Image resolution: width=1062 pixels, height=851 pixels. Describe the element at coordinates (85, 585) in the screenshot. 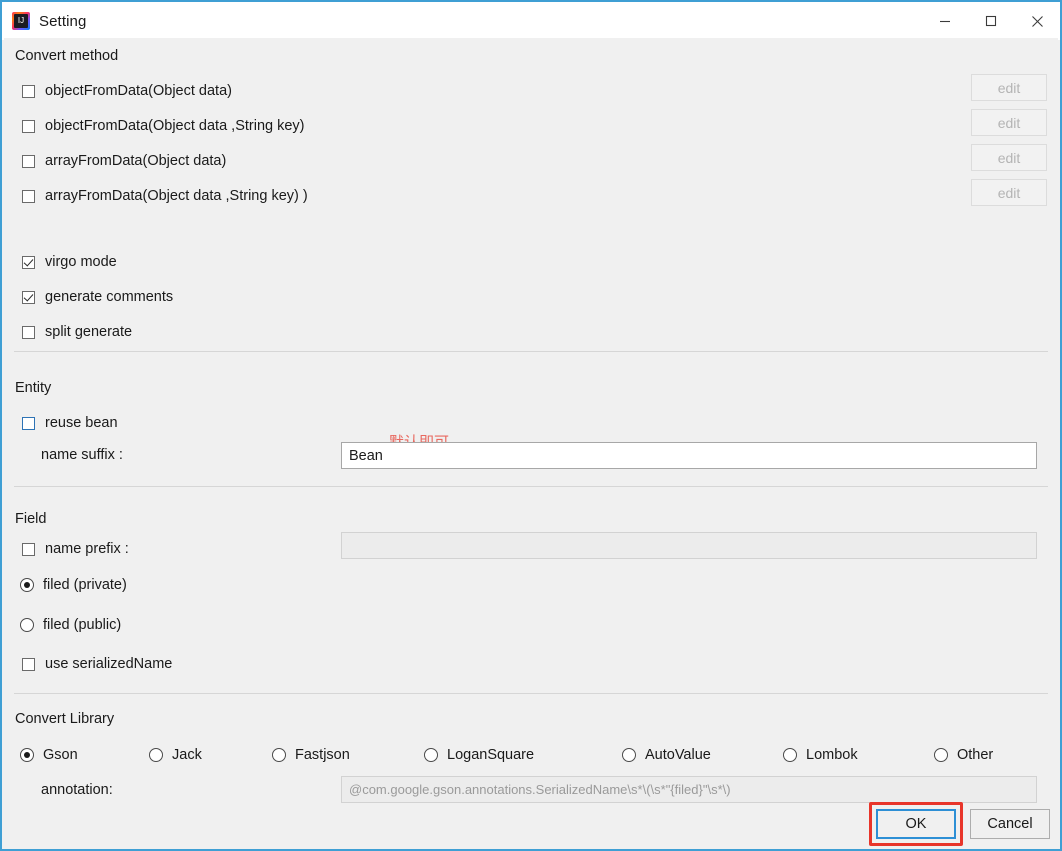

I see `radio-label: filed (private)` at that location.